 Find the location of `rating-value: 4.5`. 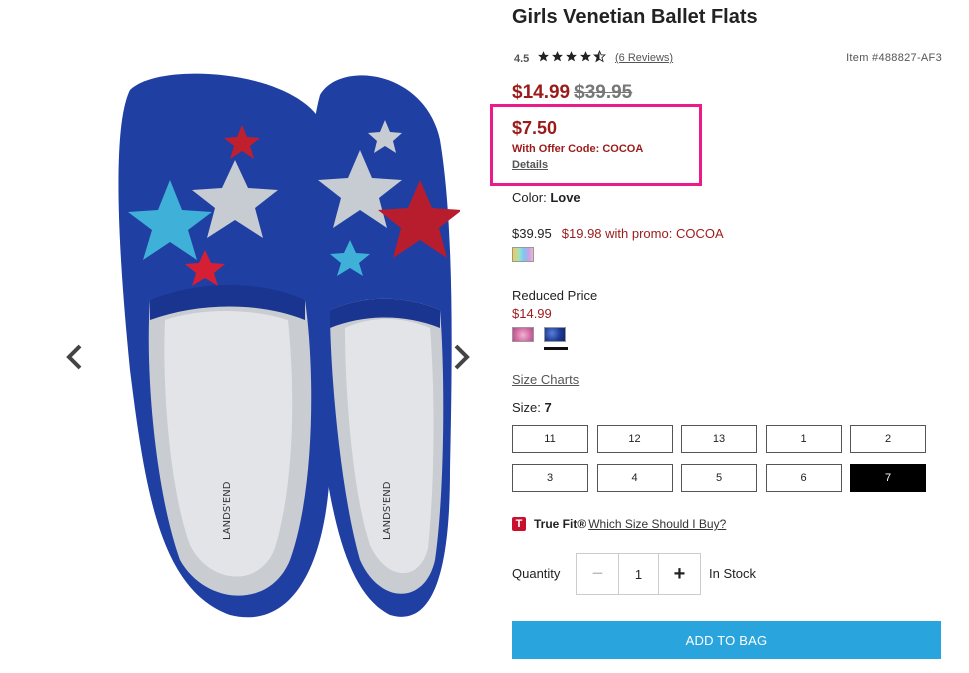

rating-value: 4.5 is located at coordinates (522, 59).